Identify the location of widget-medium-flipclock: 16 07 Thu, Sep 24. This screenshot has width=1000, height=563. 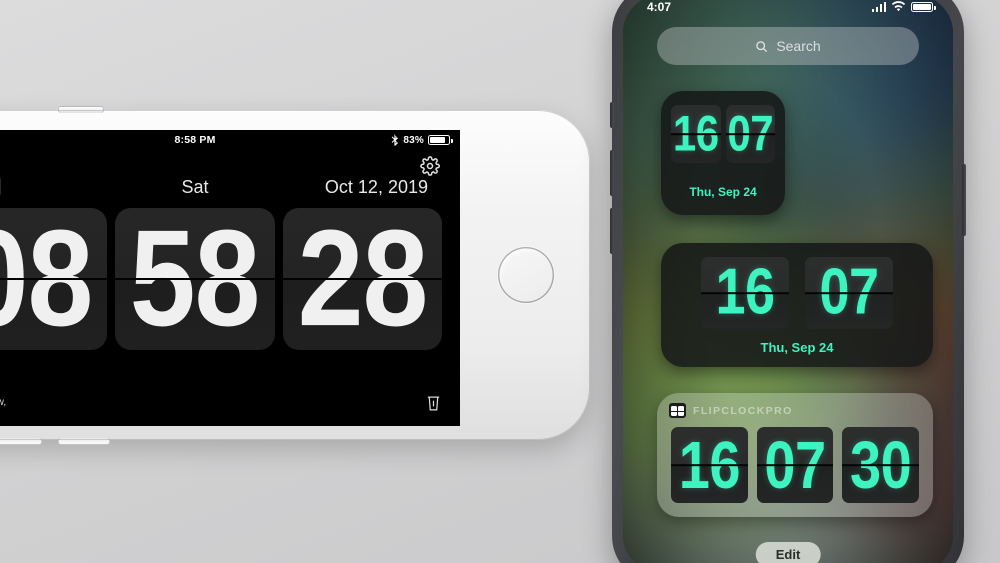
(797, 305).